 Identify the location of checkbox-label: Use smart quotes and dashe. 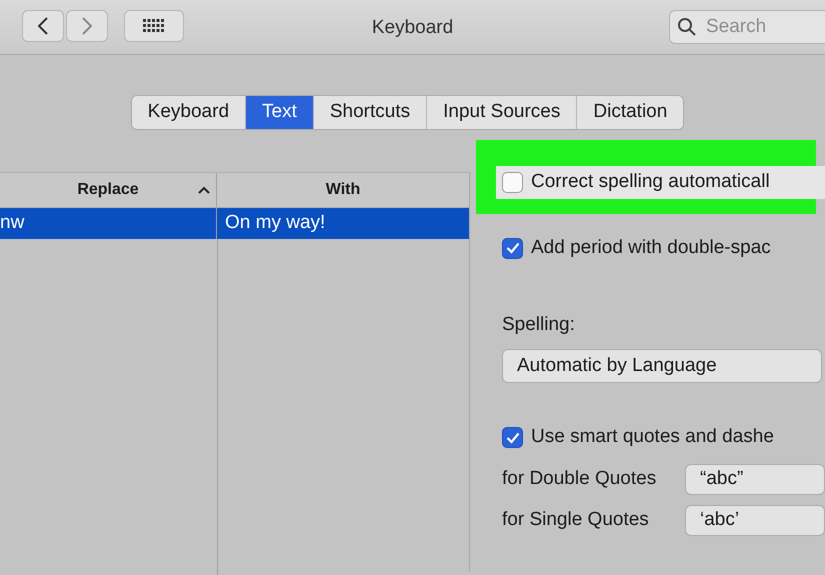
(652, 437).